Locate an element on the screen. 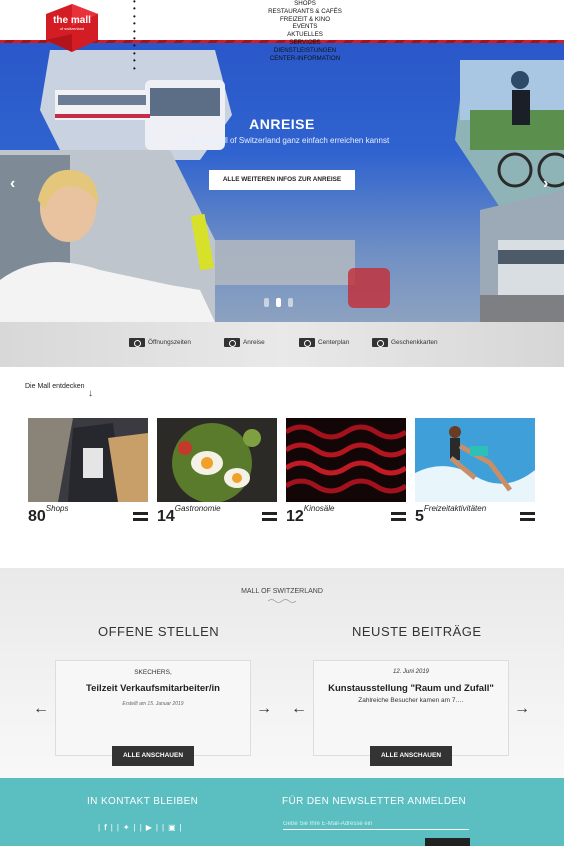 This screenshot has height=846, width=564. social-links: | f | | ✦ | | ▶ | | ▣ | is located at coordinates (140, 827).